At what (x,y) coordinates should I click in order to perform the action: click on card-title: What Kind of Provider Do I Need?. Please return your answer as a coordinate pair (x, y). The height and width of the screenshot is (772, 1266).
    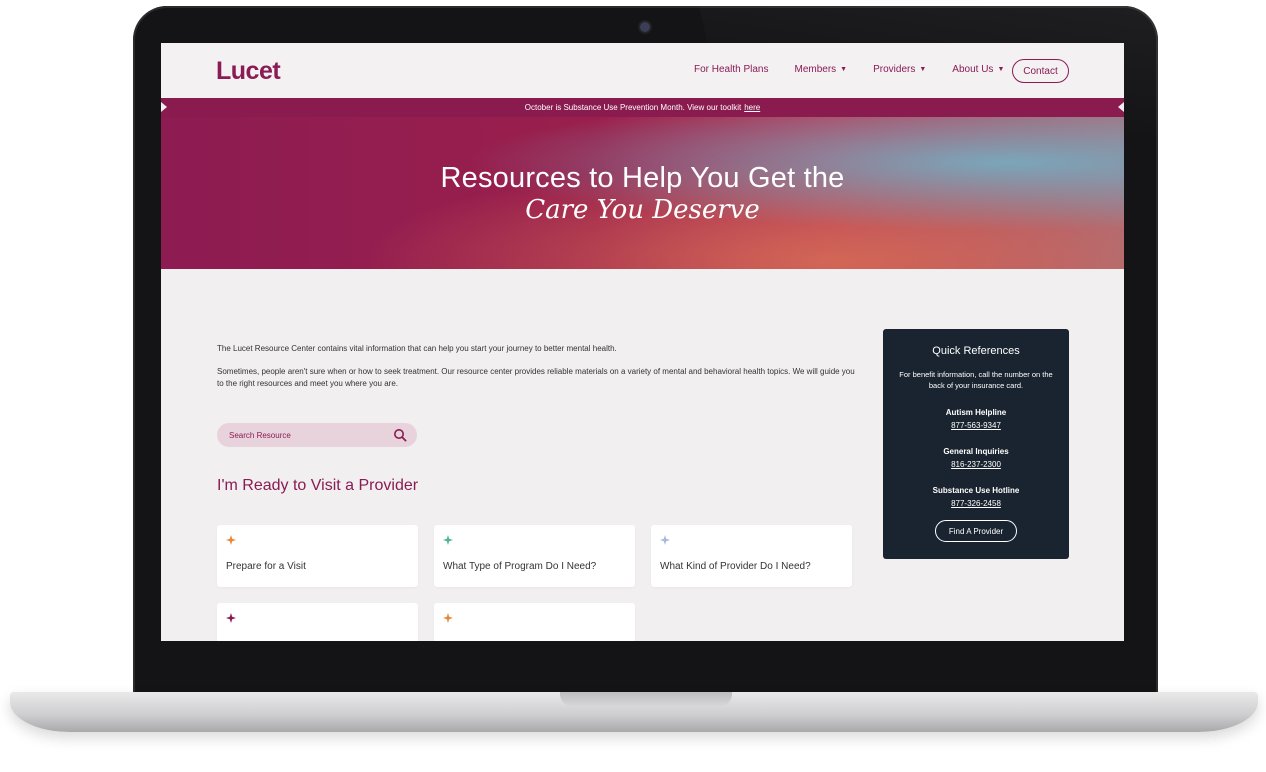
    Looking at the image, I should click on (735, 566).